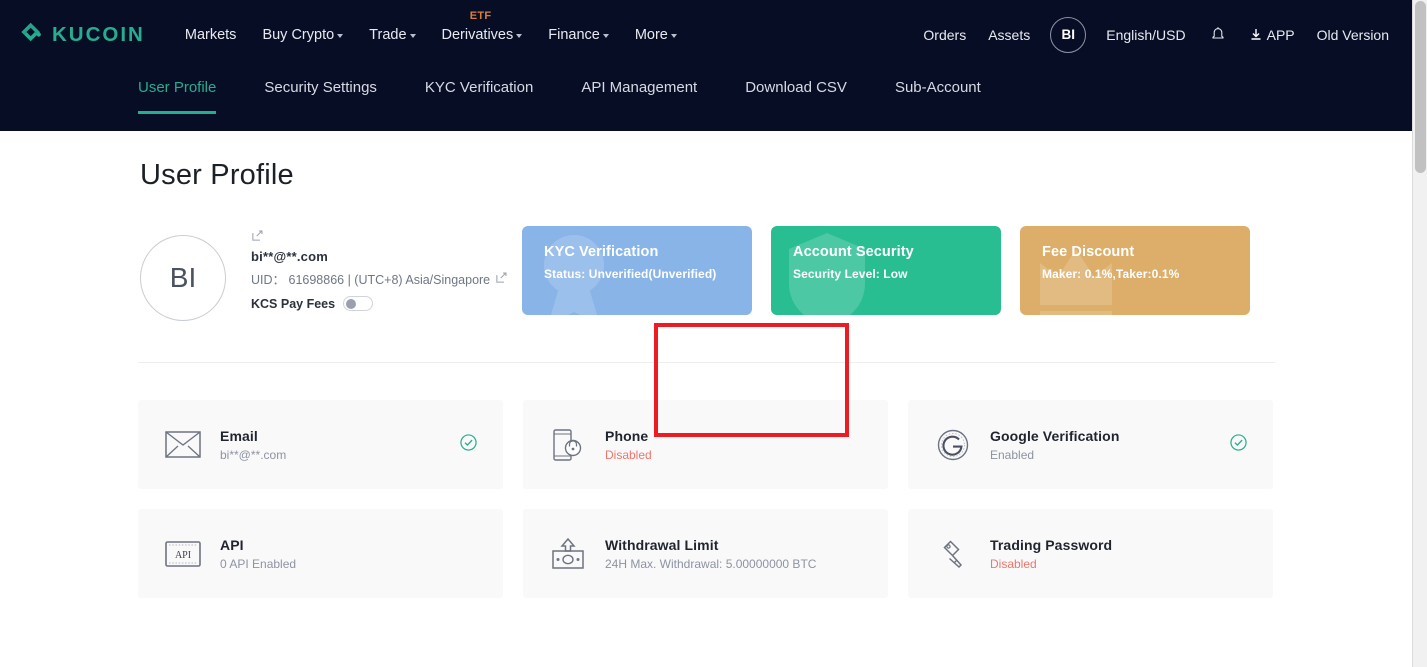 The height and width of the screenshot is (667, 1427). What do you see at coordinates (601, 252) in the screenshot?
I see `card-kyc-title: KYC Verification` at bounding box center [601, 252].